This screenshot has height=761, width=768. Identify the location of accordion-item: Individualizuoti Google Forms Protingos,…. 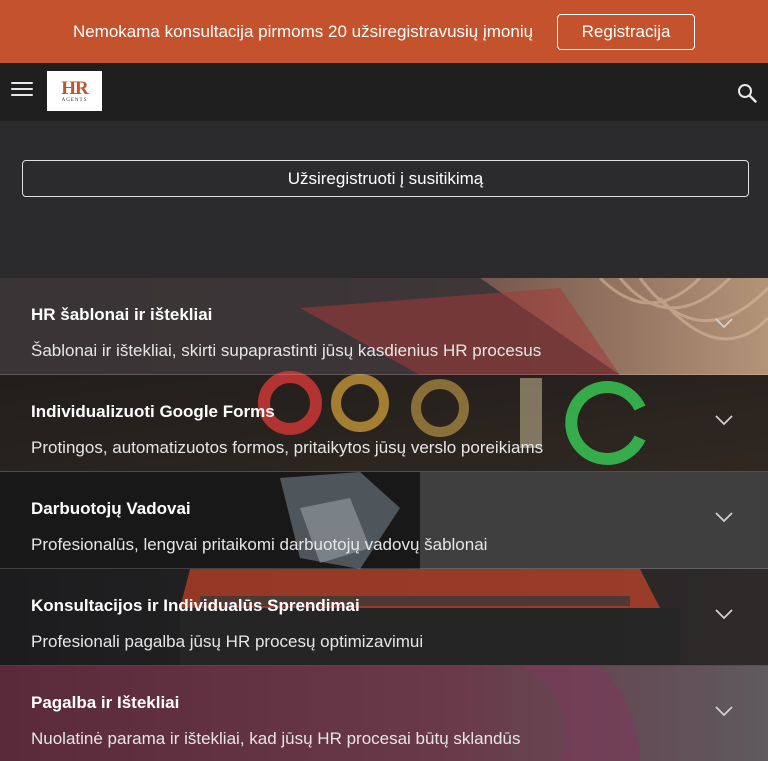
(384, 423).